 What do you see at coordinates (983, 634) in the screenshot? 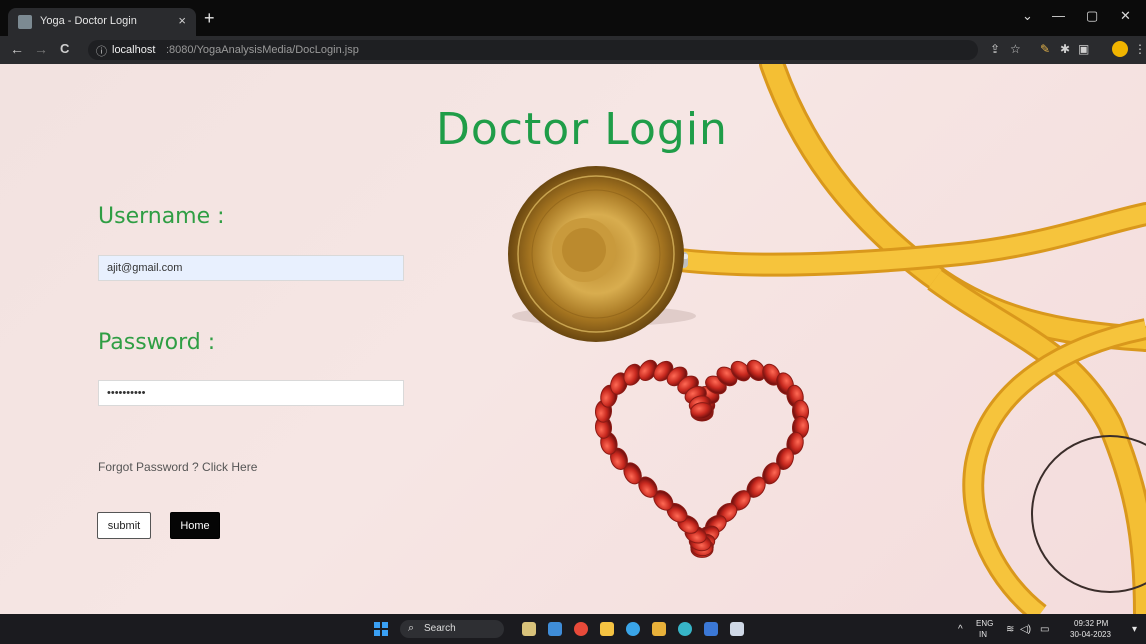
I see `region-label: IN` at bounding box center [983, 634].